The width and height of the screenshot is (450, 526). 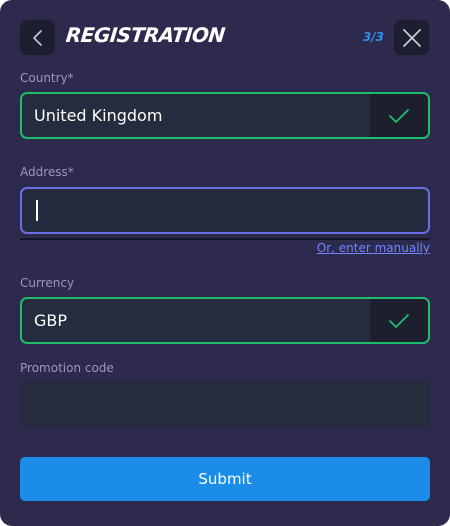 What do you see at coordinates (225, 239) in the screenshot?
I see `address-suggestions-divider` at bounding box center [225, 239].